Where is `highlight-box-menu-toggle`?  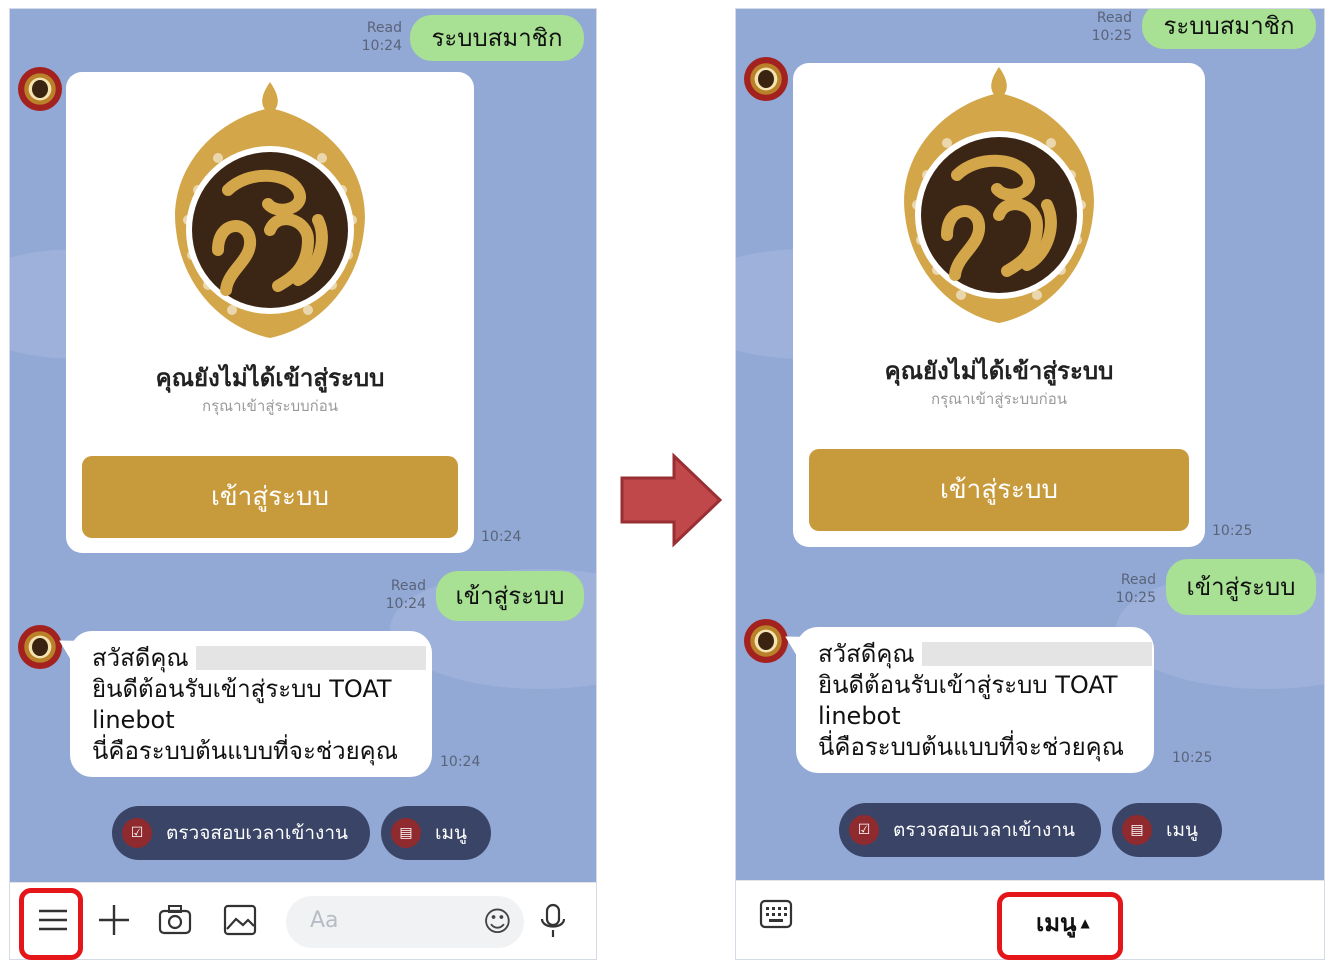
highlight-box-menu-toggle is located at coordinates (51, 924).